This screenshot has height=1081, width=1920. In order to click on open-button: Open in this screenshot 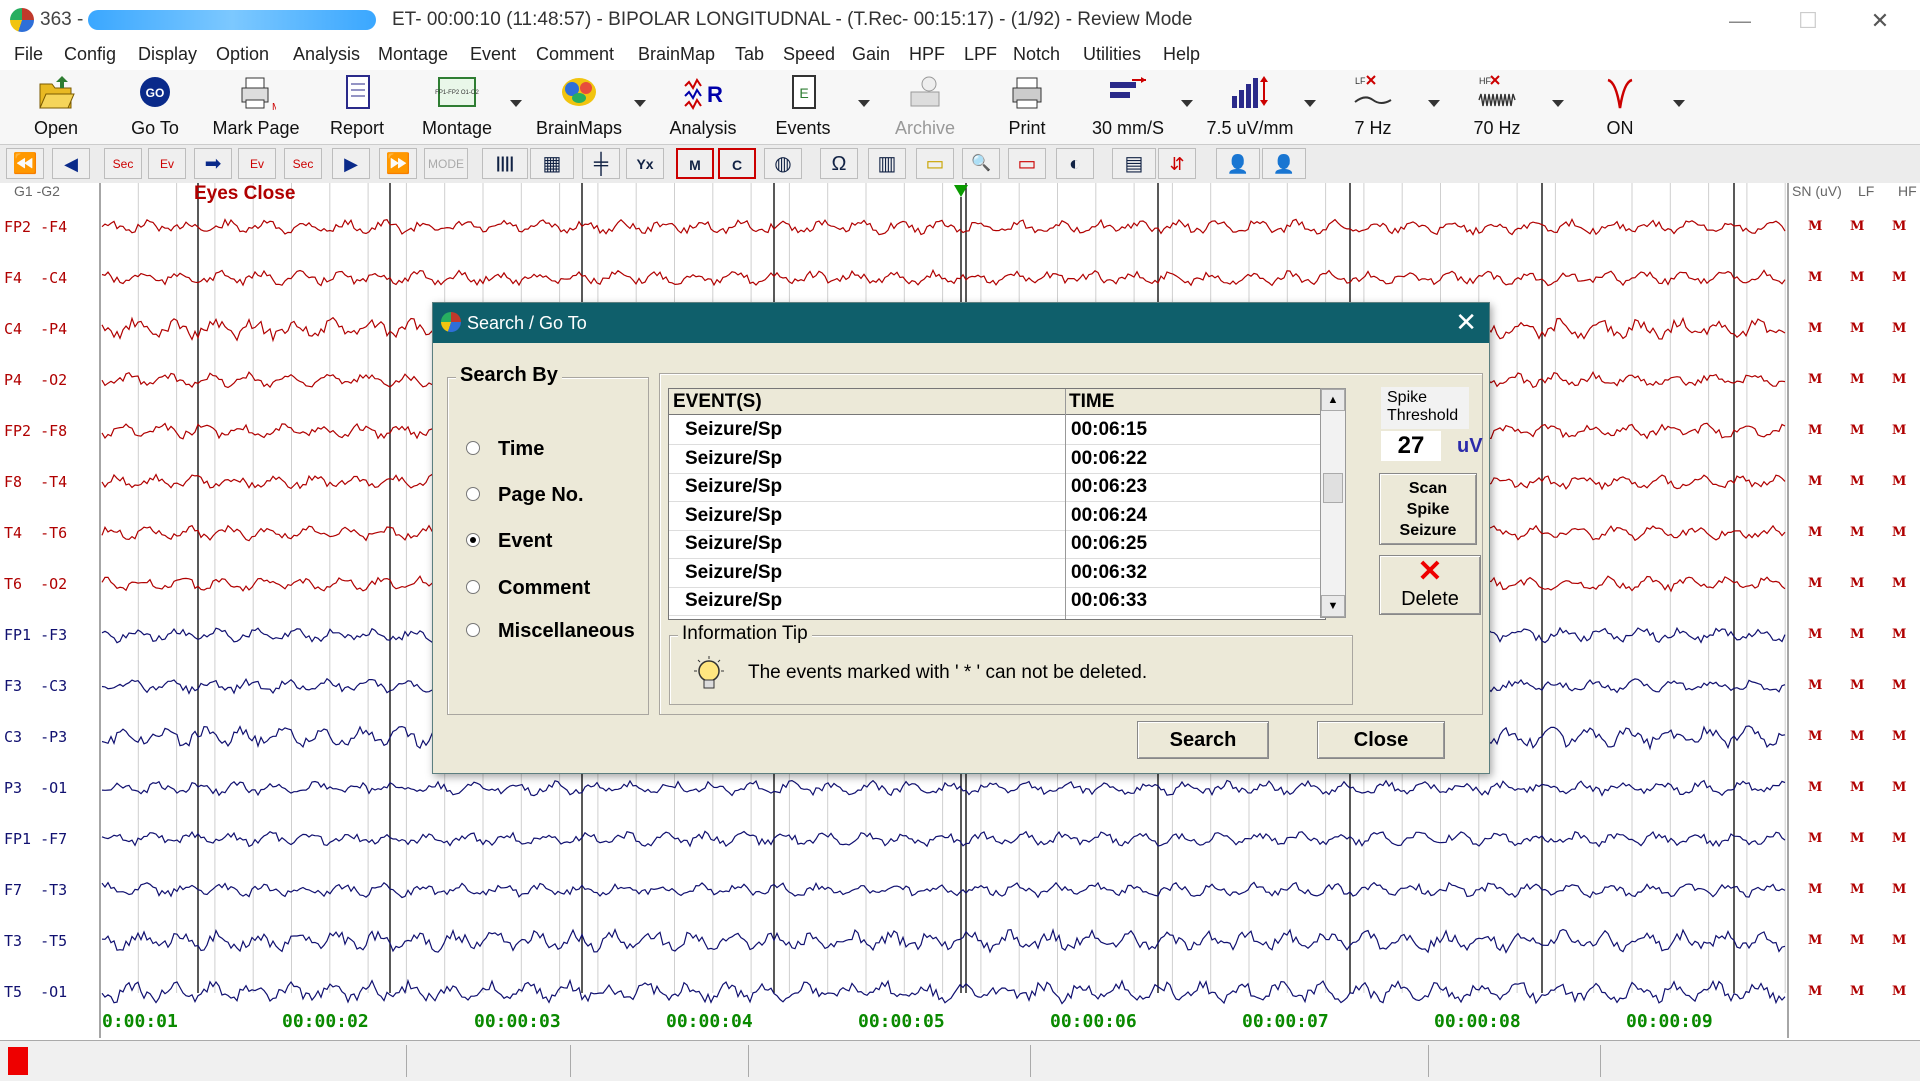, I will do `click(56, 108)`.